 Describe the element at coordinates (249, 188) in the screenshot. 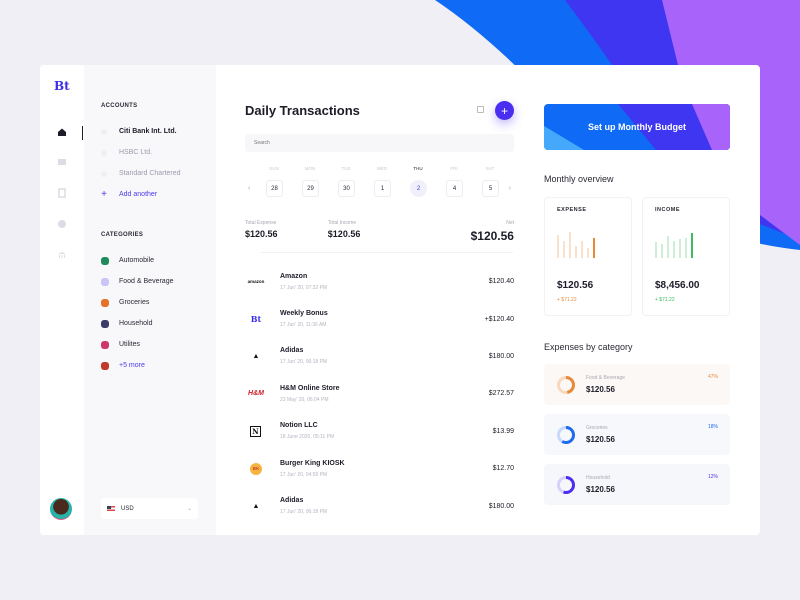

I see `chevron-left-icon: ‹` at that location.